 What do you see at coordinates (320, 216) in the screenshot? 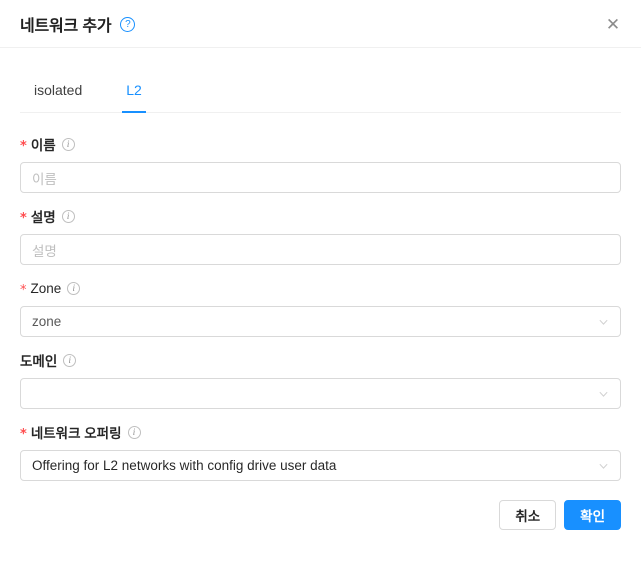
I see `field-description-label: * 설명 i` at bounding box center [320, 216].